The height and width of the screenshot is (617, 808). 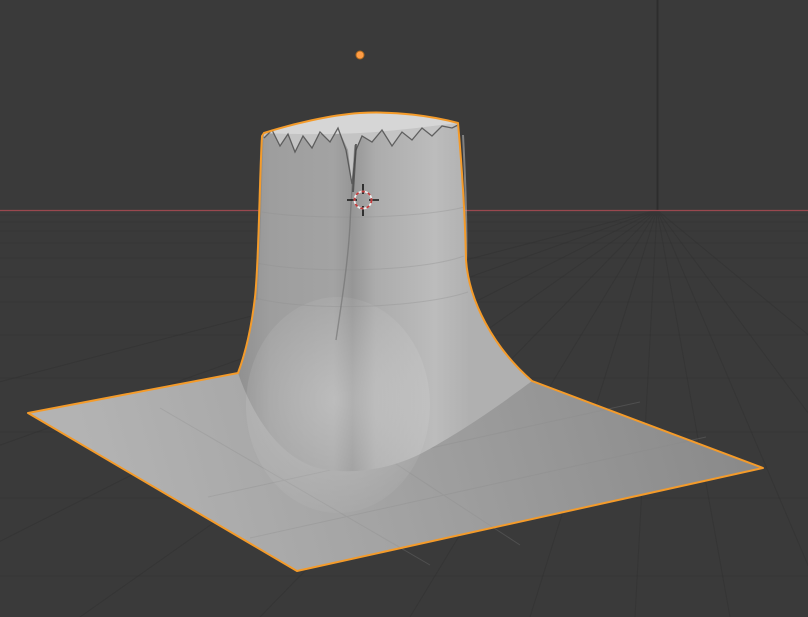 I want to click on light-object, so click(x=360, y=55).